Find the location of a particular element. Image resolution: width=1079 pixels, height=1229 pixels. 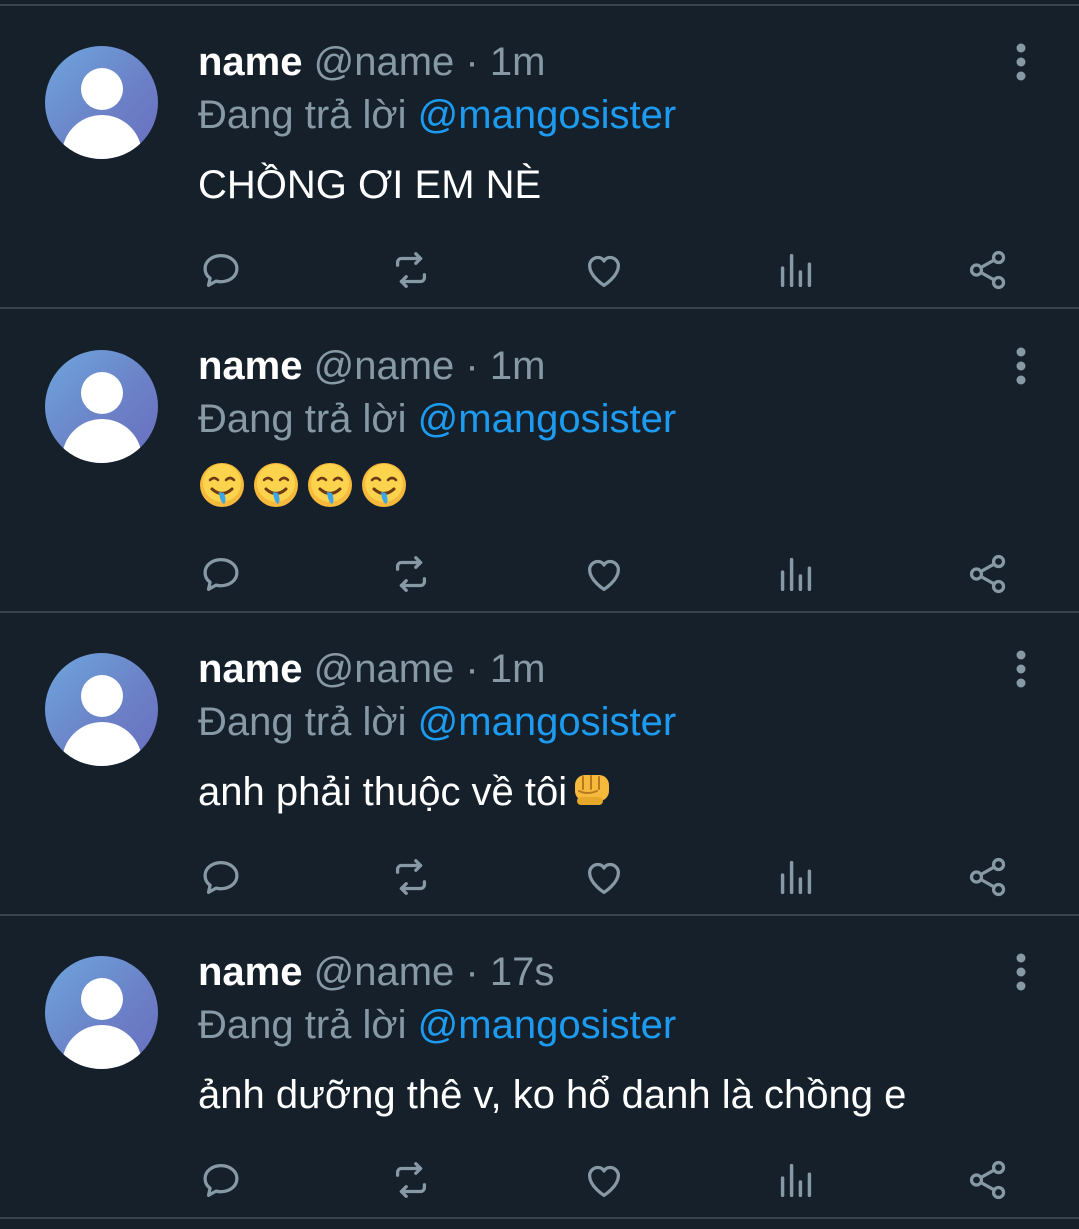

emoji-row is located at coordinates (303, 485).